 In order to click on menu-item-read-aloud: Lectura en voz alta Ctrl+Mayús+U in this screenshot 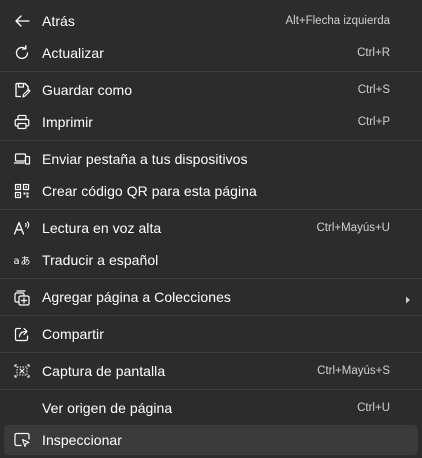, I will do `click(211, 228)`.